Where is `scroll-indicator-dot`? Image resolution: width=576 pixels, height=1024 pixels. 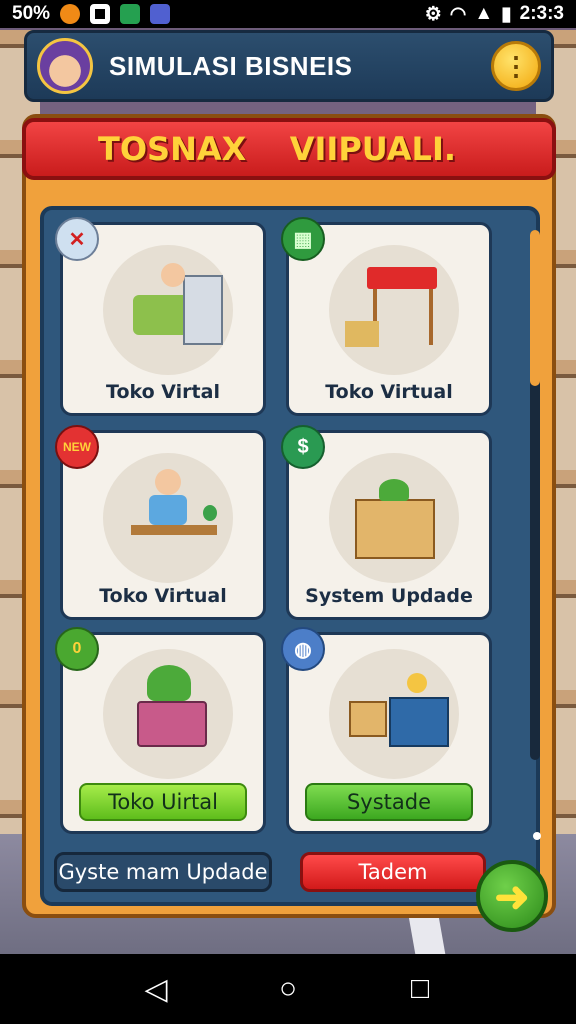 scroll-indicator-dot is located at coordinates (537, 836).